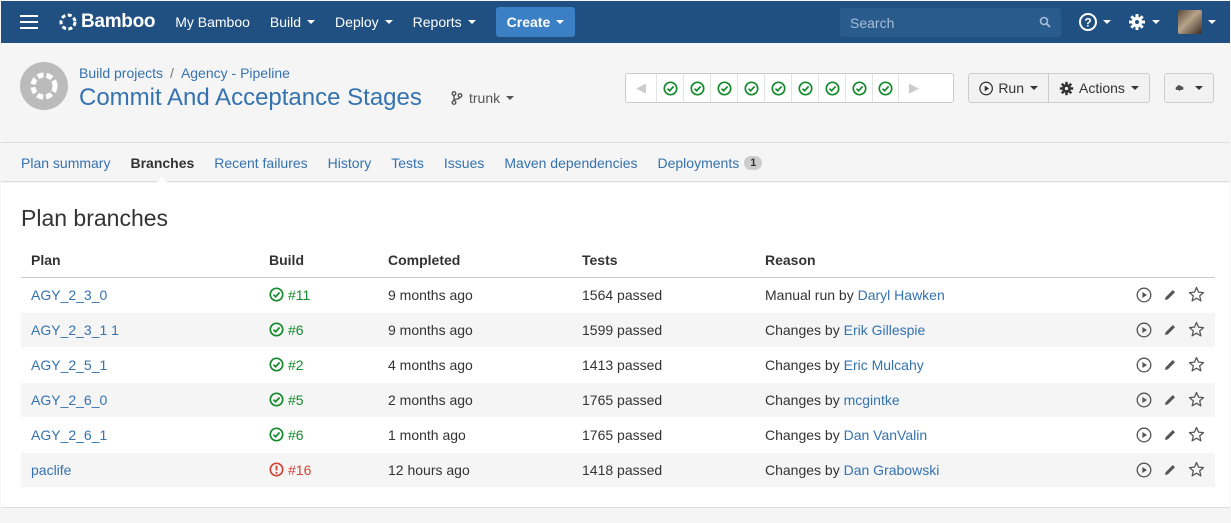 The image size is (1231, 523). What do you see at coordinates (570, 163) in the screenshot?
I see `tab-maven-dependencies: Maven dependencies` at bounding box center [570, 163].